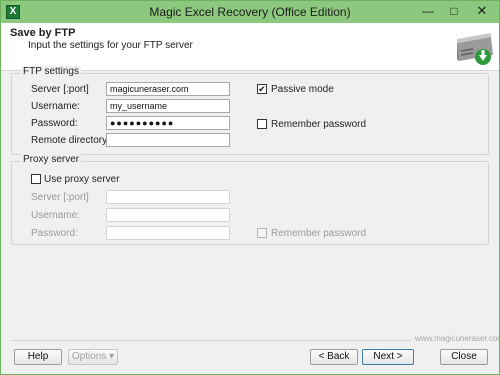 Image resolution: width=500 pixels, height=375 pixels. What do you see at coordinates (457, 338) in the screenshot?
I see `website-watermark: www.magicuneraser.com` at bounding box center [457, 338].